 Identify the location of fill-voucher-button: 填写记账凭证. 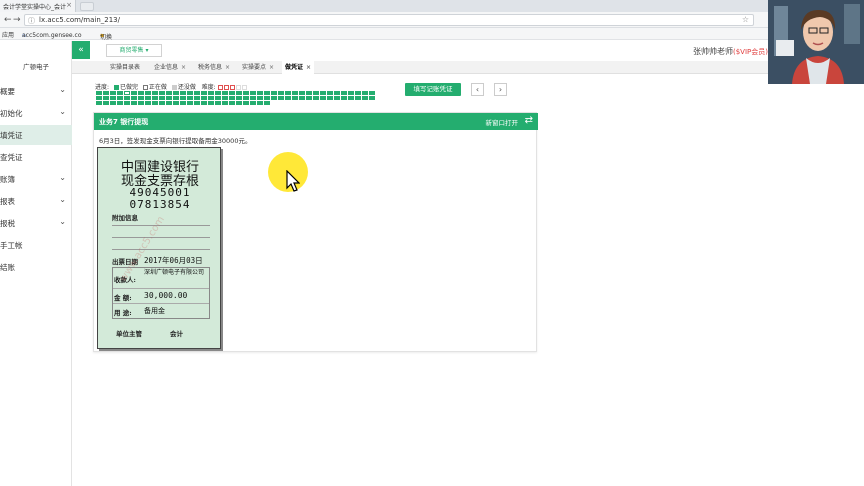
(433, 89).